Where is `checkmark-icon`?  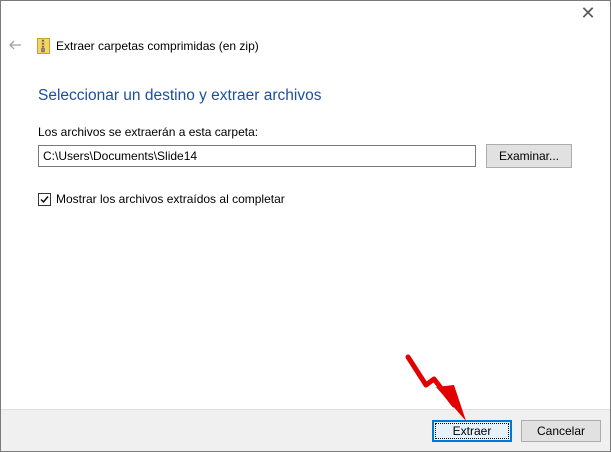 checkmark-icon is located at coordinates (44, 199).